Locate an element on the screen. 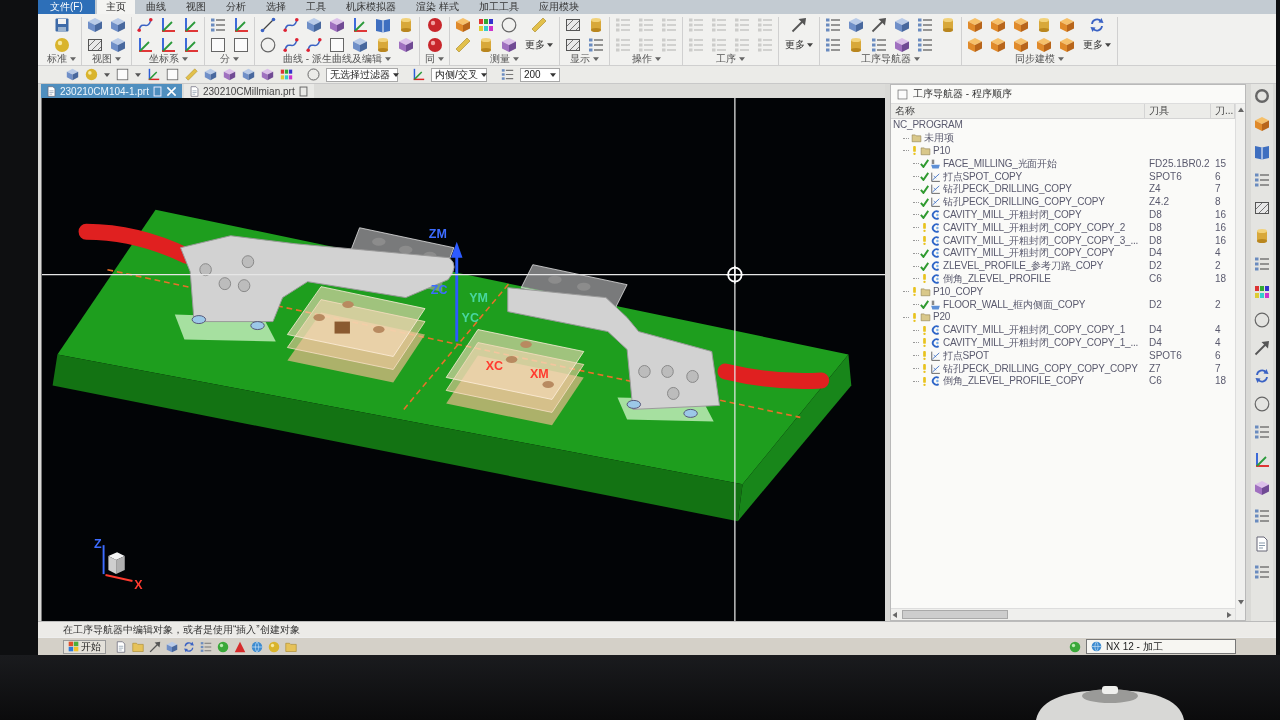 The width and height of the screenshot is (1280, 720). tree-item: FLOOR_WALL_框内侧面_COPY is located at coordinates (1014, 304).